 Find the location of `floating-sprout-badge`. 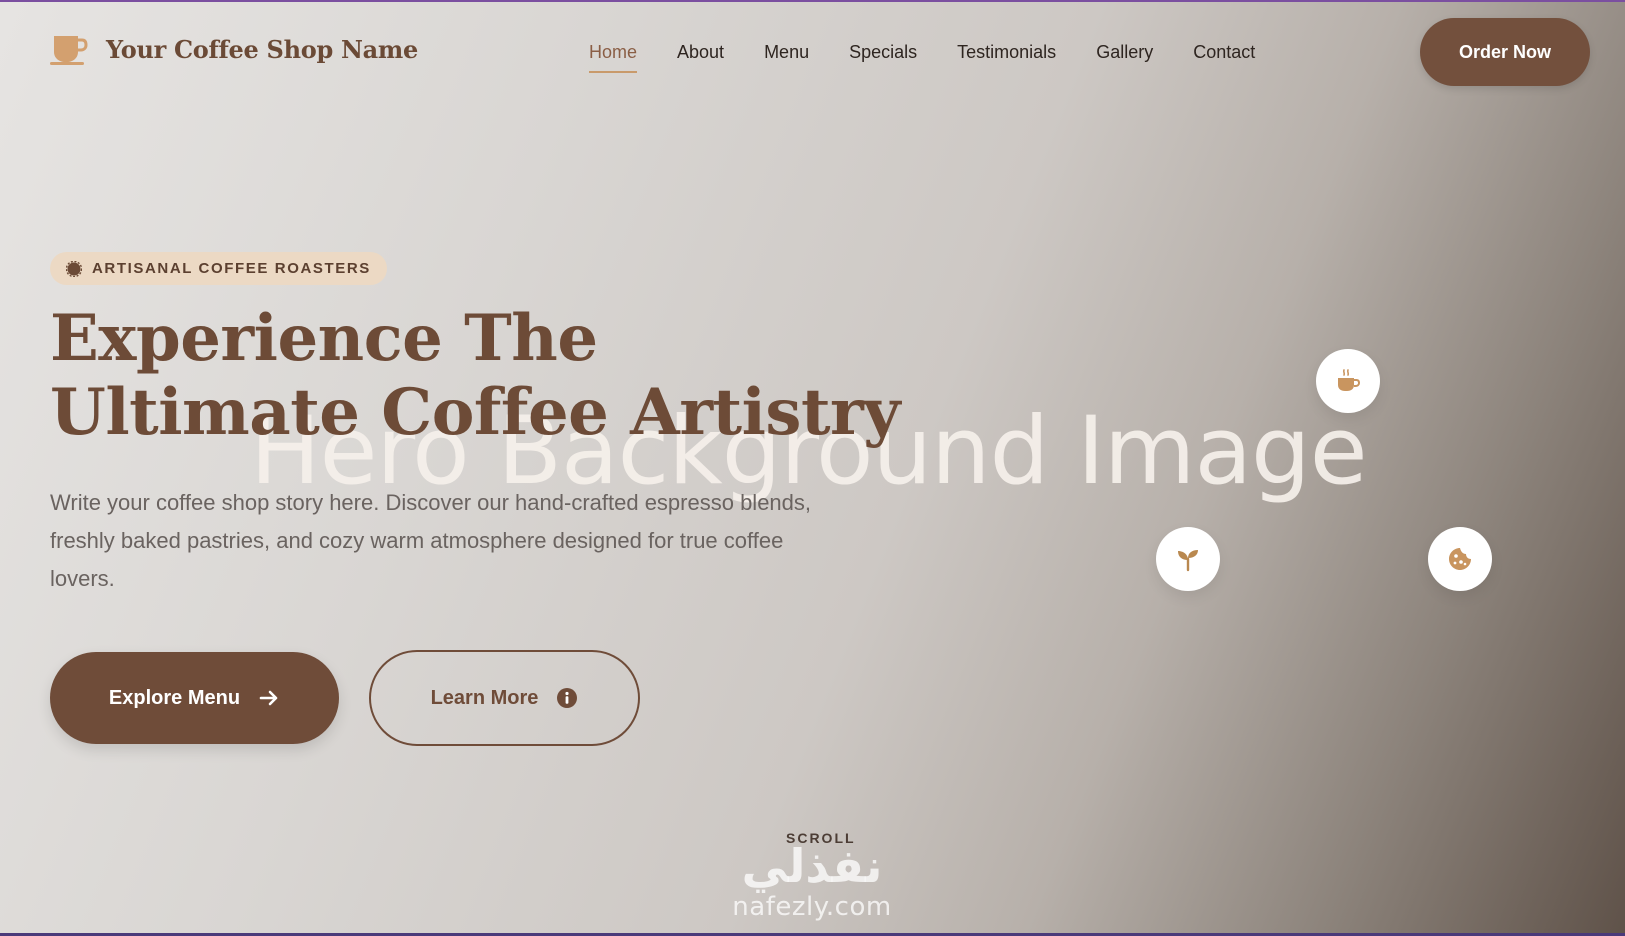

floating-sprout-badge is located at coordinates (1188, 559).